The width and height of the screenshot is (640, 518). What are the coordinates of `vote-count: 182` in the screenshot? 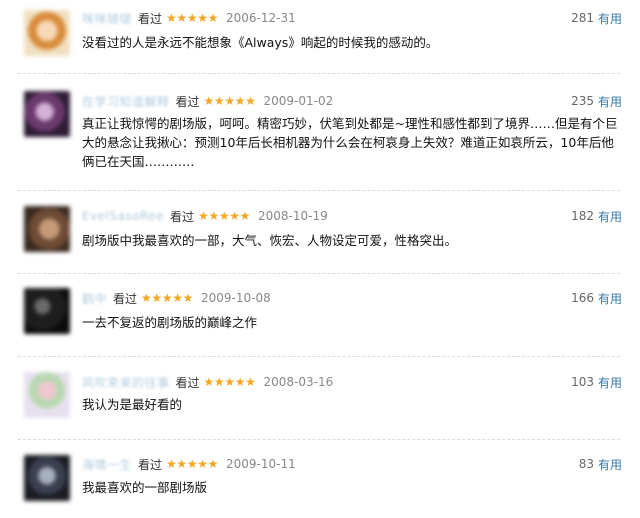 It's located at (582, 216).